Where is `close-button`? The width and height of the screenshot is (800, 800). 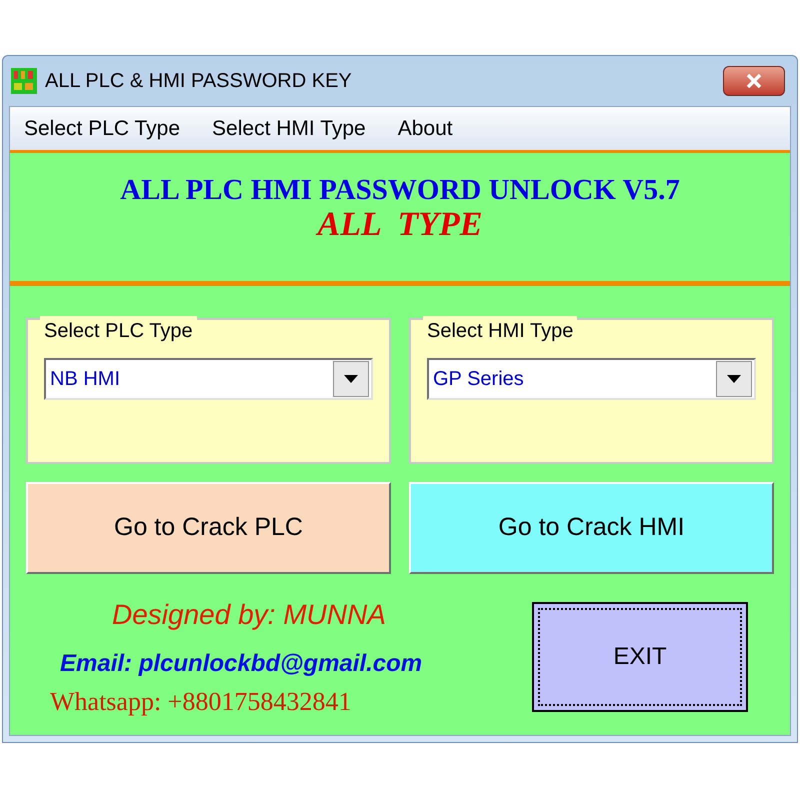
close-button is located at coordinates (754, 81).